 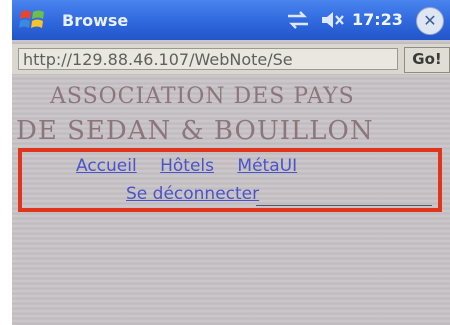 What do you see at coordinates (187, 166) in the screenshot?
I see `nav-link-hotels: Hôtels` at bounding box center [187, 166].